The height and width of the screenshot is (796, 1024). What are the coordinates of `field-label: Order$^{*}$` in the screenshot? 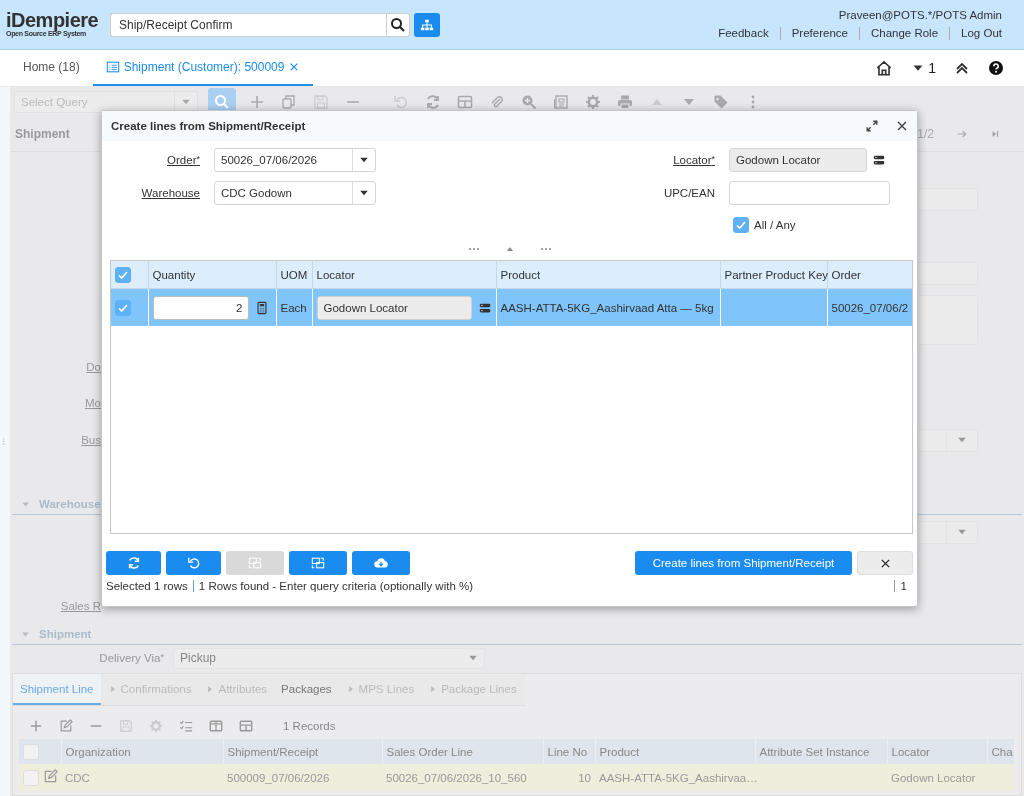 It's located at (151, 160).